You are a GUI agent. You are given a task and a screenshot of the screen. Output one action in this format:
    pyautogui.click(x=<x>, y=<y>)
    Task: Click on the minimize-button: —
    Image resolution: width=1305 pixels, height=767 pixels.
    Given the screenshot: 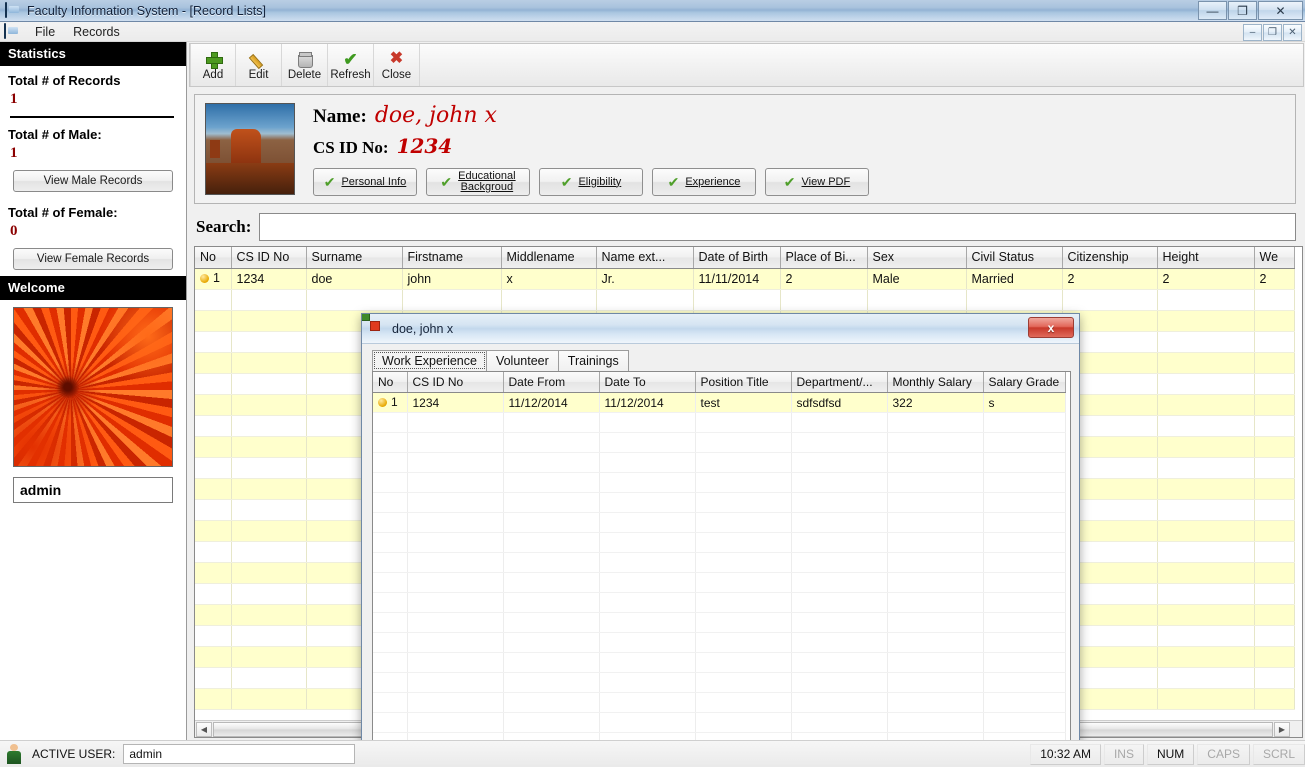 What is the action you would take?
    pyautogui.click(x=1212, y=10)
    